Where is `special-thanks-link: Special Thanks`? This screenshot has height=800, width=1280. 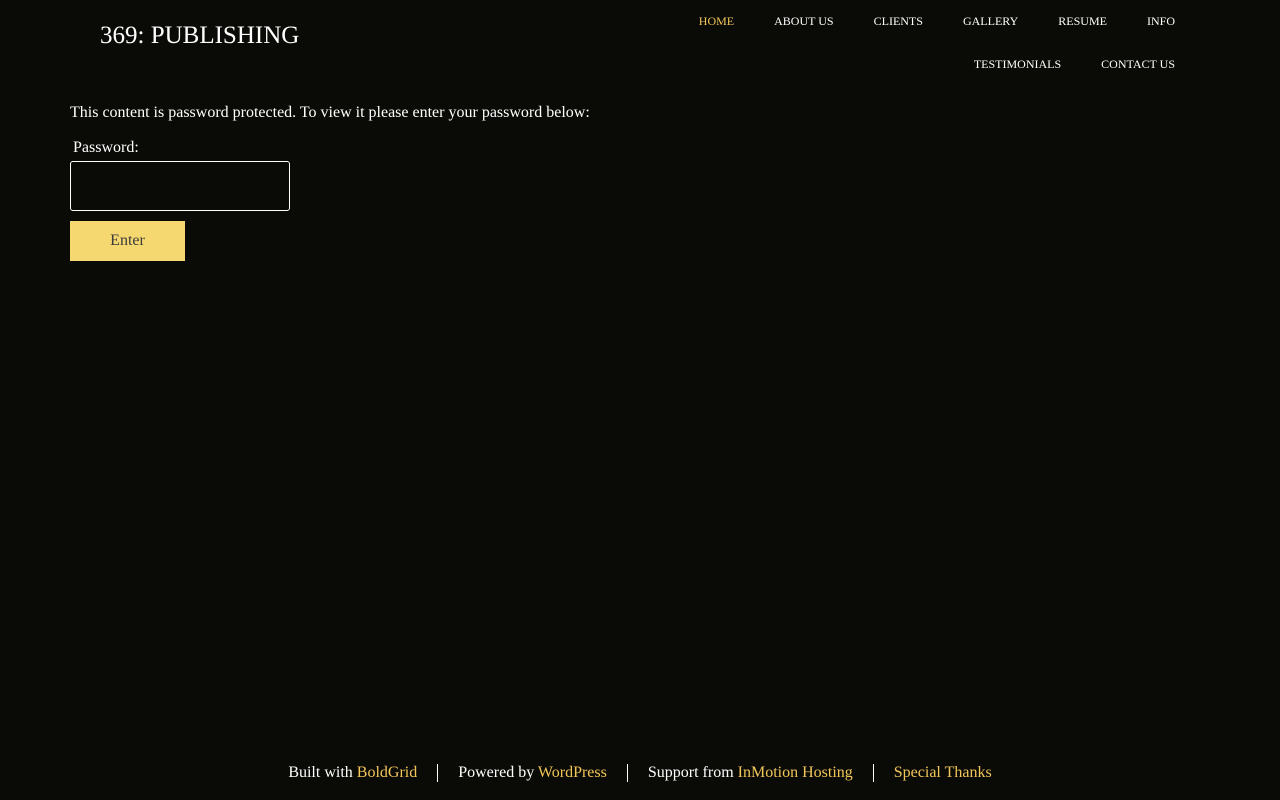 special-thanks-link: Special Thanks is located at coordinates (943, 772).